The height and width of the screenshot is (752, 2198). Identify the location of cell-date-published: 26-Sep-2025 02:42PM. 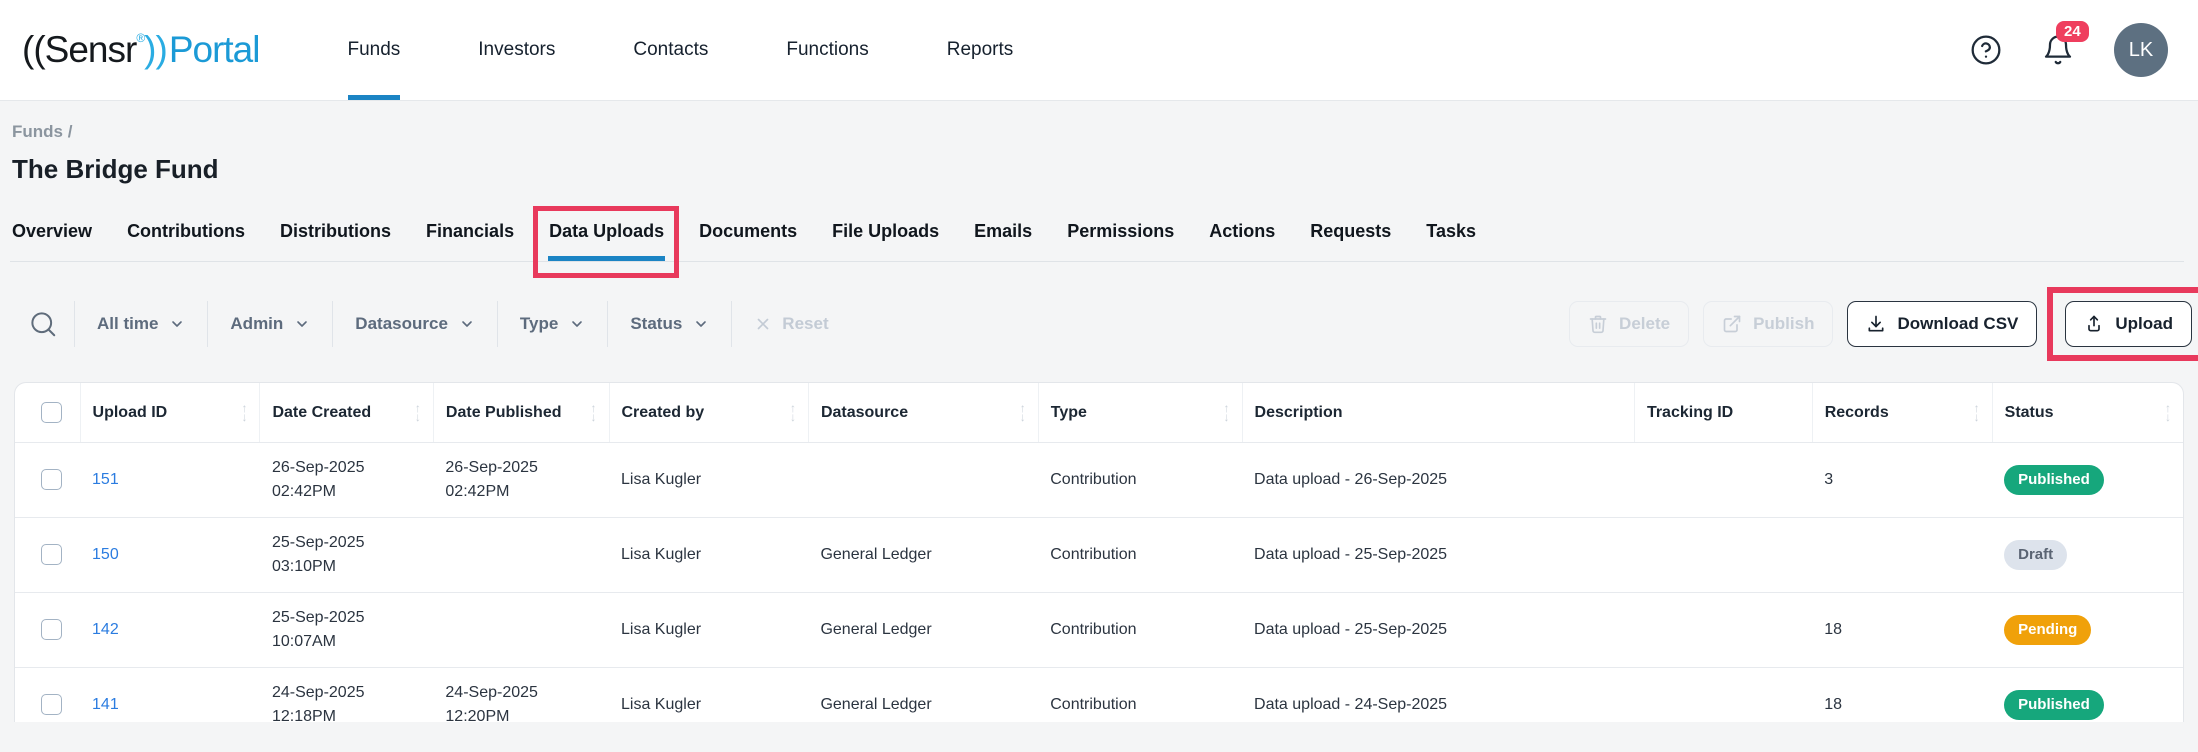
(521, 480).